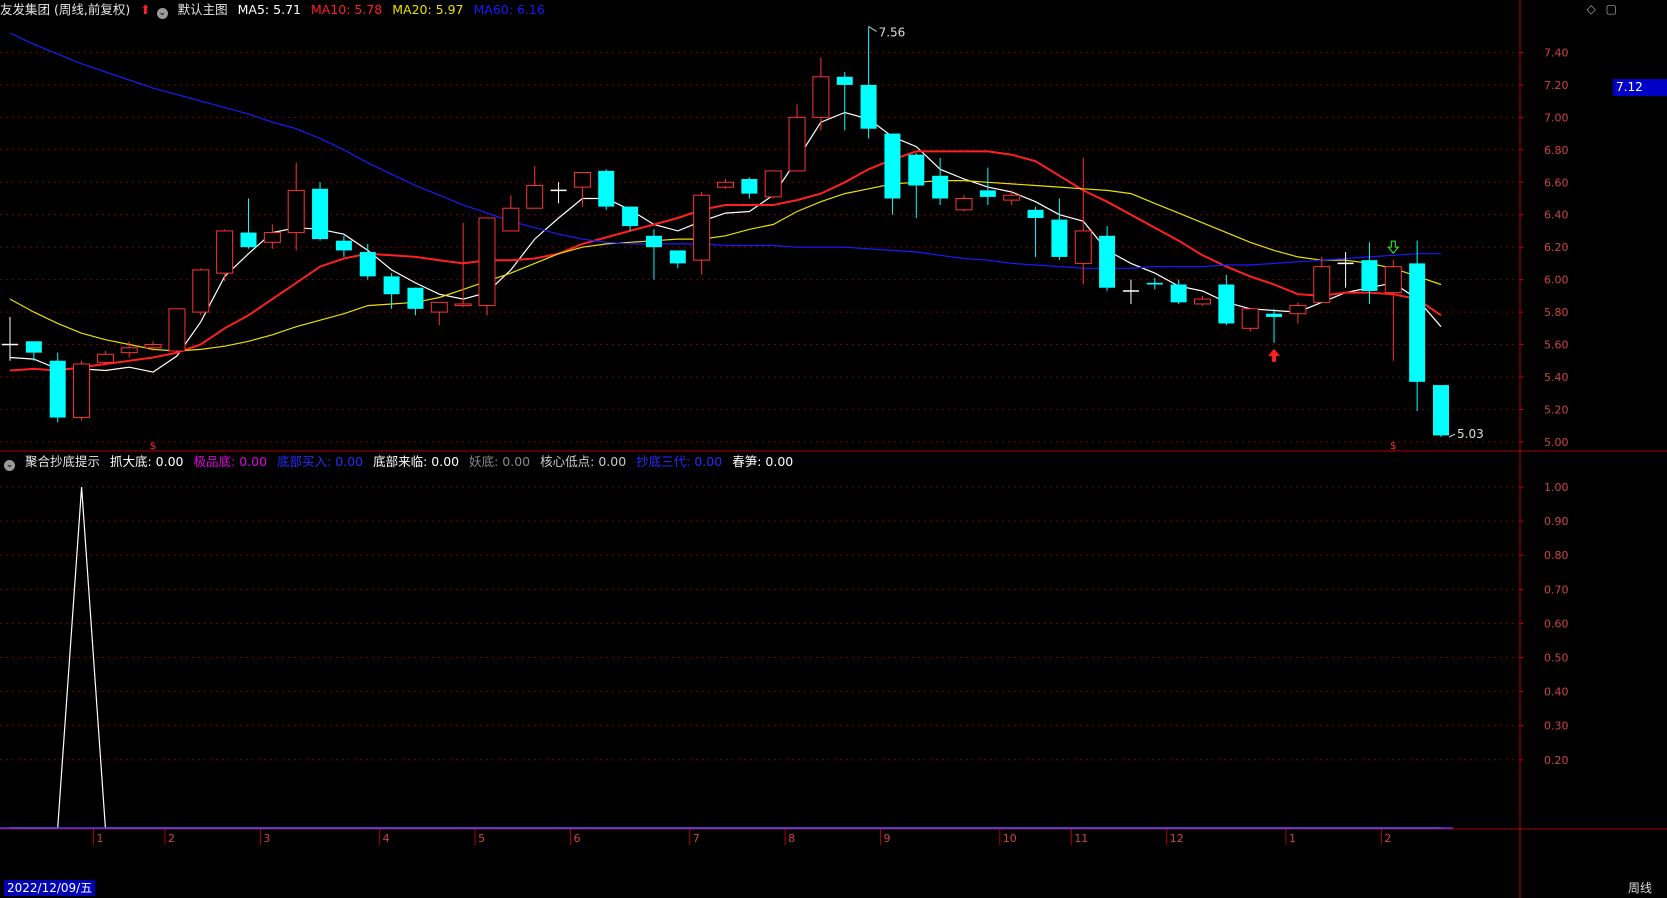 This screenshot has height=898, width=1667. I want to click on y-tick-label: 0.20, so click(1556, 760).